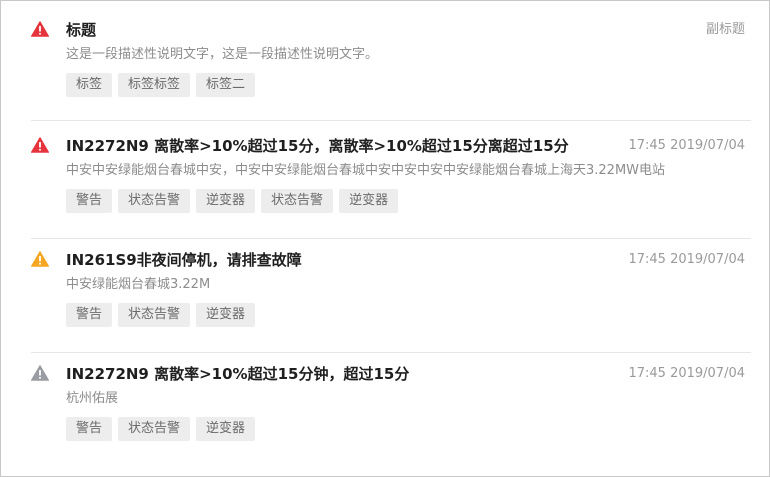 The image size is (770, 477). I want to click on item-meta: 副标题, so click(725, 29).